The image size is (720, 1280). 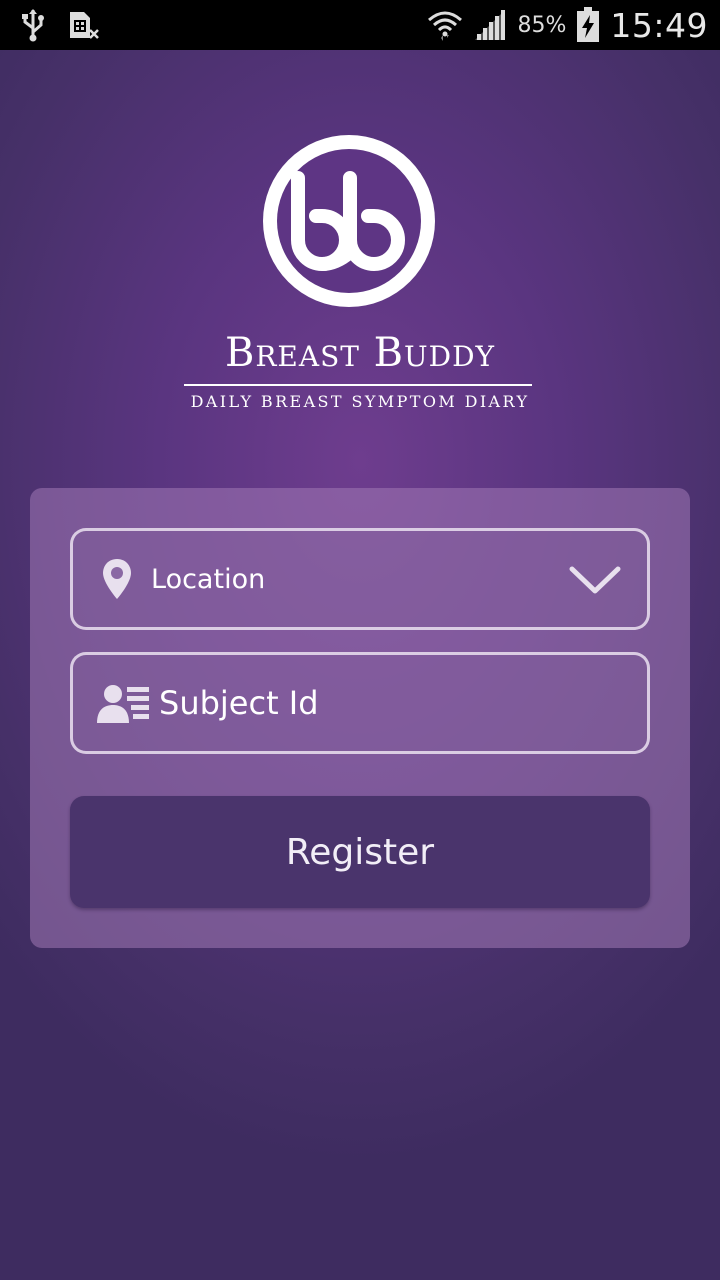 What do you see at coordinates (358, 385) in the screenshot?
I see `brand-divider` at bounding box center [358, 385].